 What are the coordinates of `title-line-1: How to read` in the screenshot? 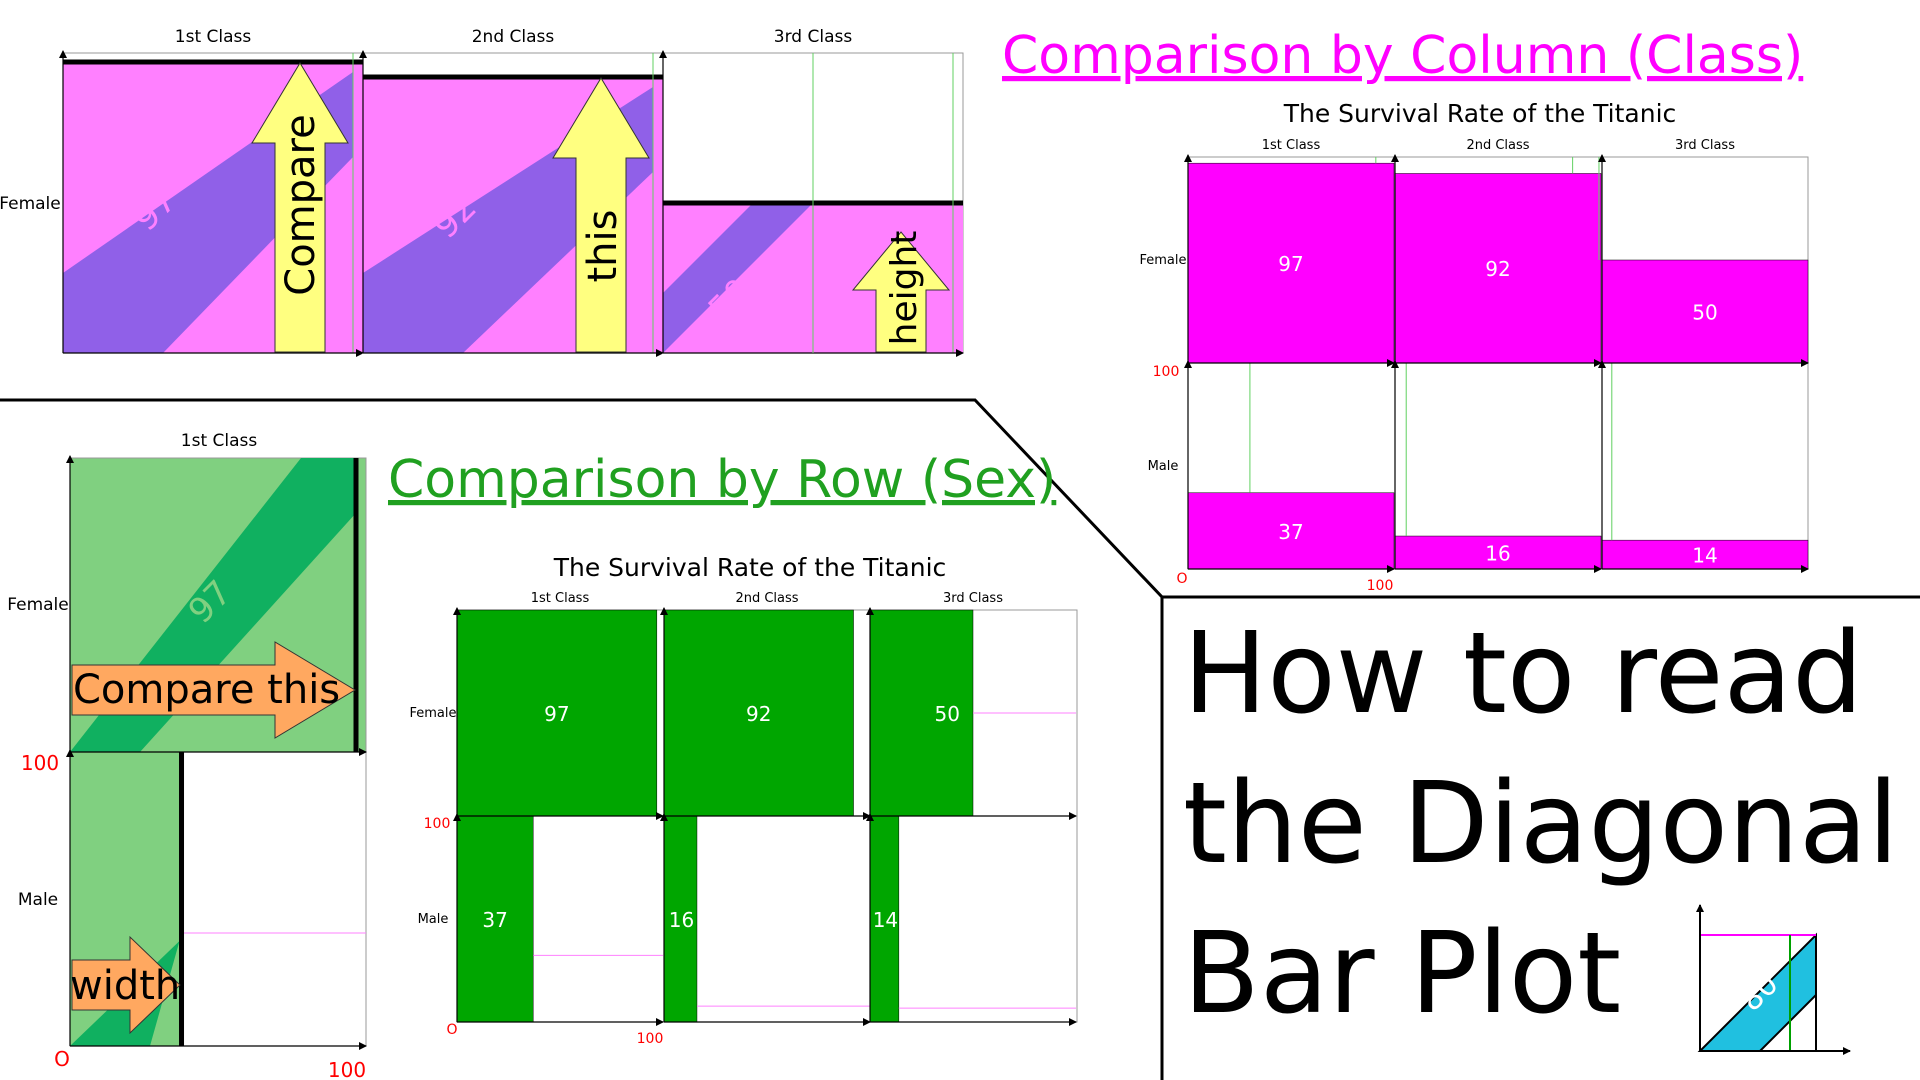 It's located at (1523, 674).